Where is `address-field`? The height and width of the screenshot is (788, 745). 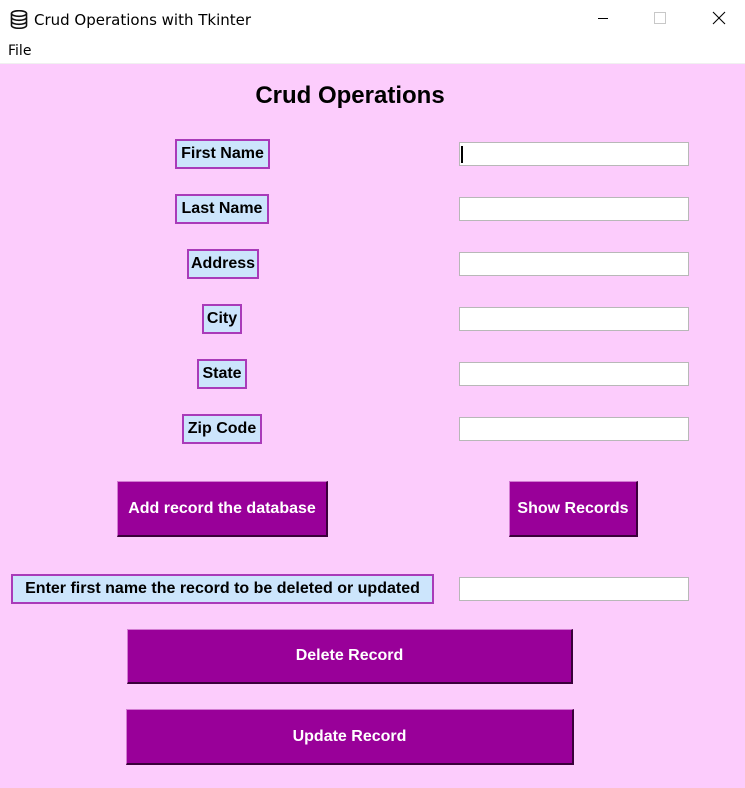 address-field is located at coordinates (574, 264).